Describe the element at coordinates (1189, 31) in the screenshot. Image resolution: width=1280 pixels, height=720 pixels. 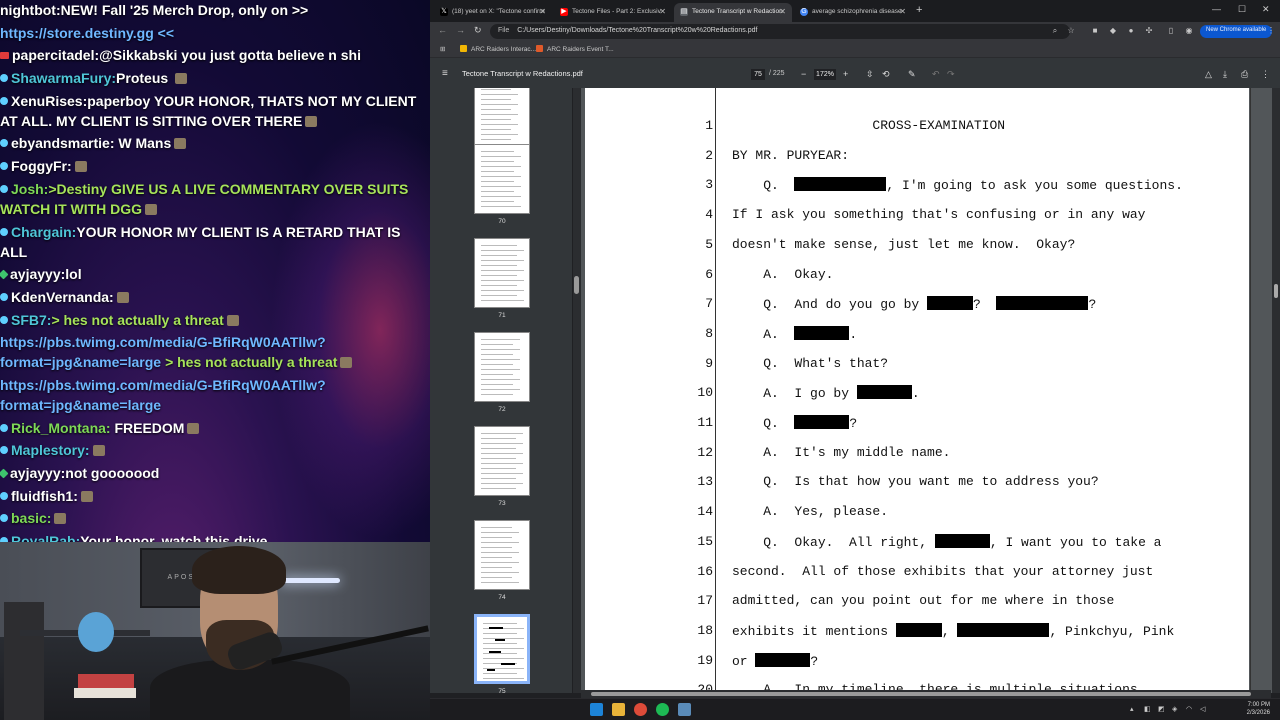
I see `profile-icon: ◉` at that location.